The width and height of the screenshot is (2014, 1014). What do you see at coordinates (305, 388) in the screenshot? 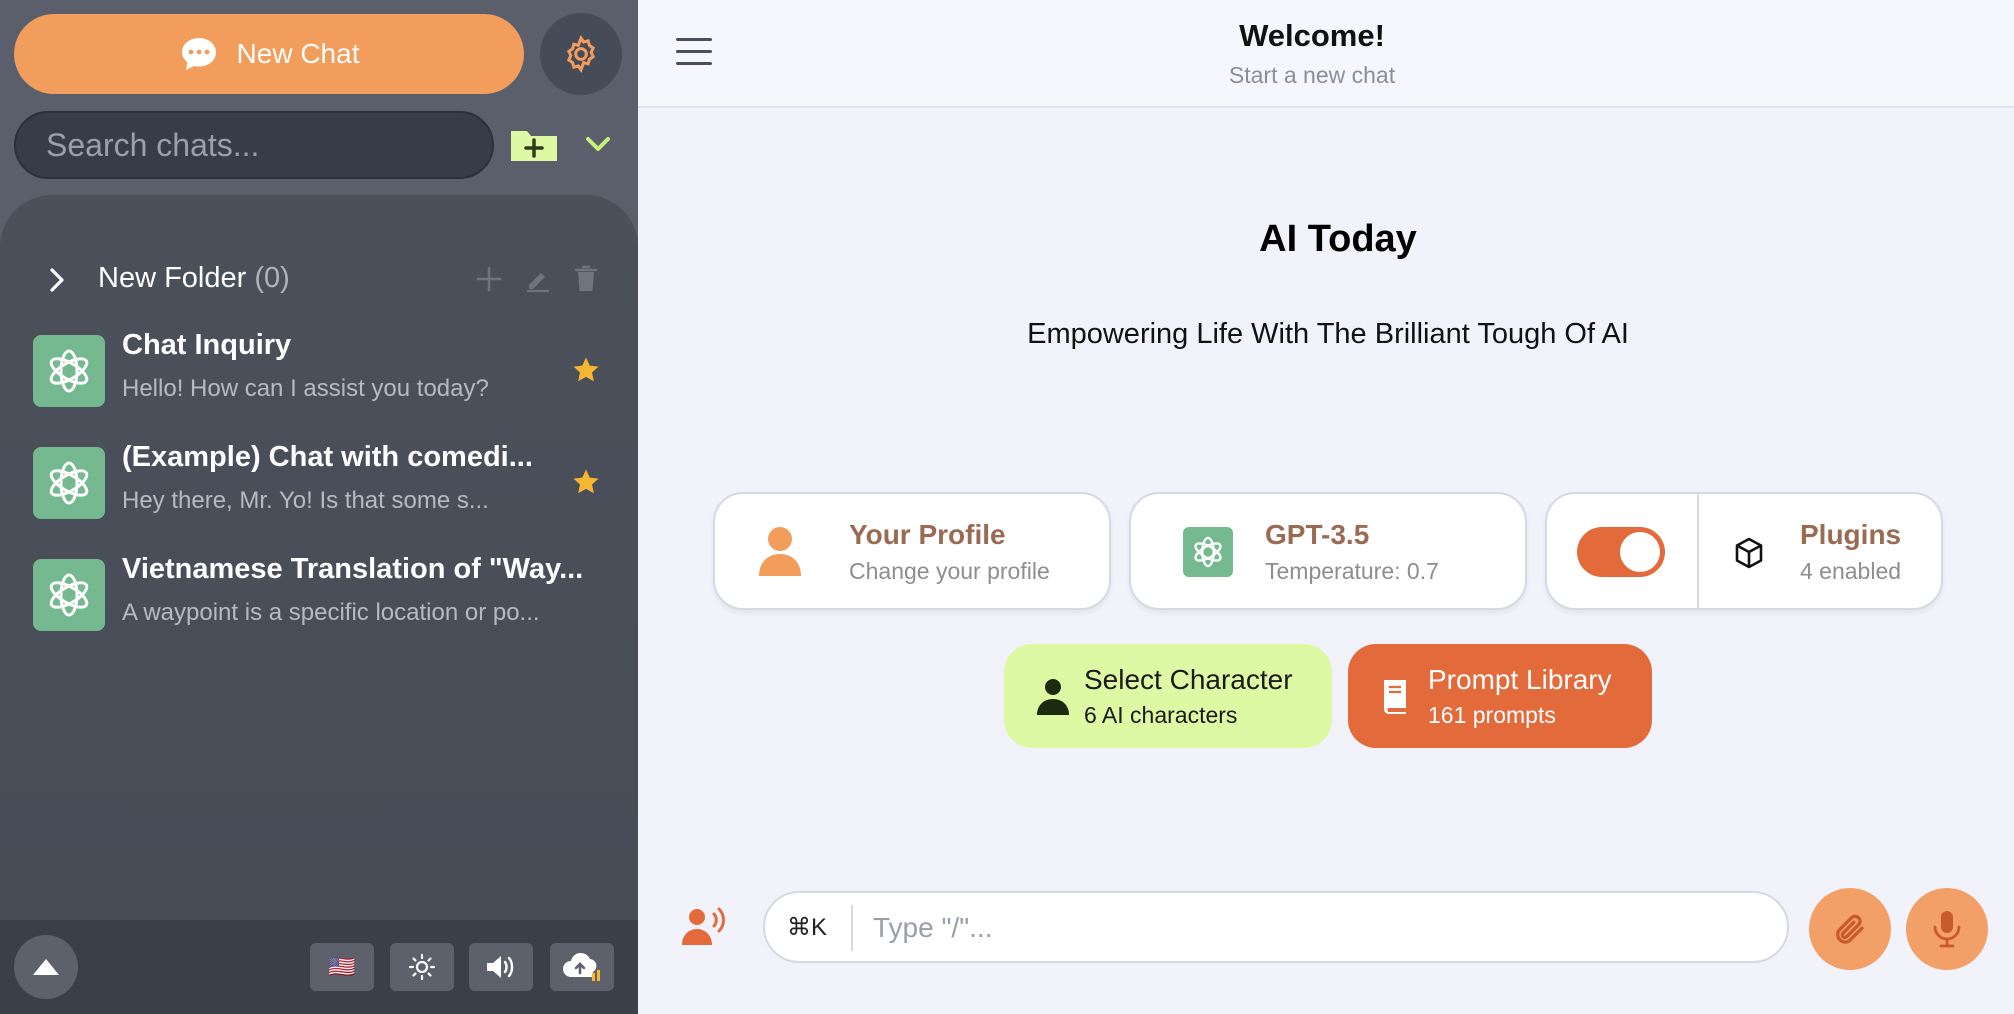
I see `chat-preview: Hello! How can I assist you today?` at bounding box center [305, 388].